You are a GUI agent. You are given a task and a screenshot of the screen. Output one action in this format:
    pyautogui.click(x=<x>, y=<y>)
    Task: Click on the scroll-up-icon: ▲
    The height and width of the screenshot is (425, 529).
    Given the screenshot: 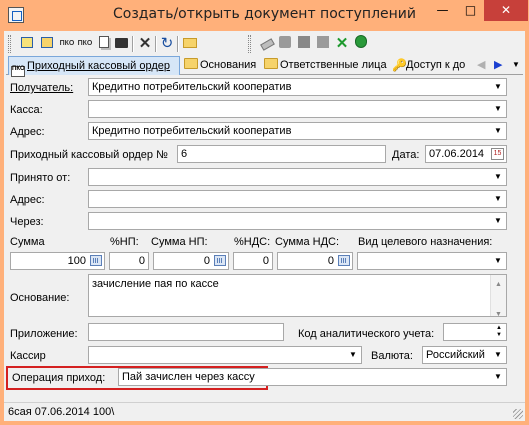 What is the action you would take?
    pyautogui.click(x=498, y=285)
    